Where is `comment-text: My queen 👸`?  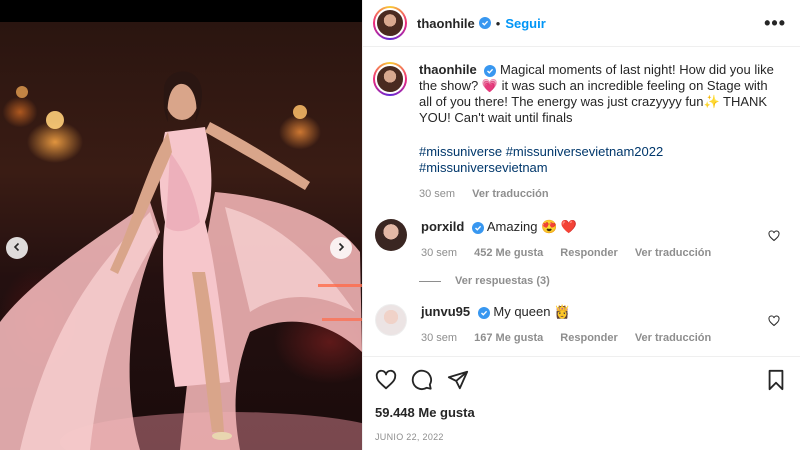 comment-text: My queen 👸 is located at coordinates (532, 311).